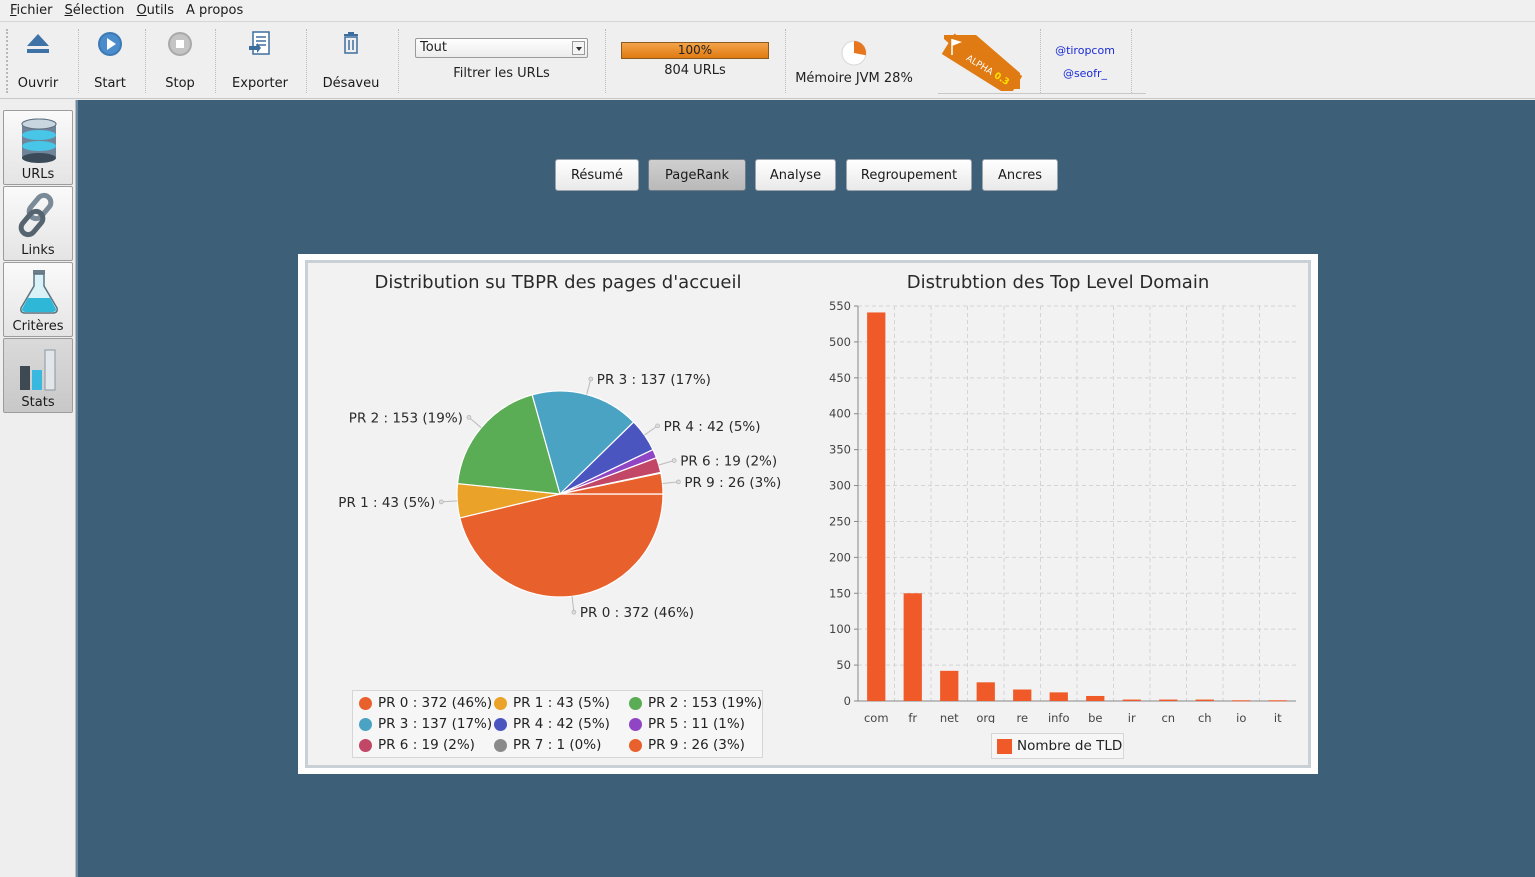 The image size is (1535, 877). What do you see at coordinates (1204, 700) in the screenshot?
I see `bar-ch` at bounding box center [1204, 700].